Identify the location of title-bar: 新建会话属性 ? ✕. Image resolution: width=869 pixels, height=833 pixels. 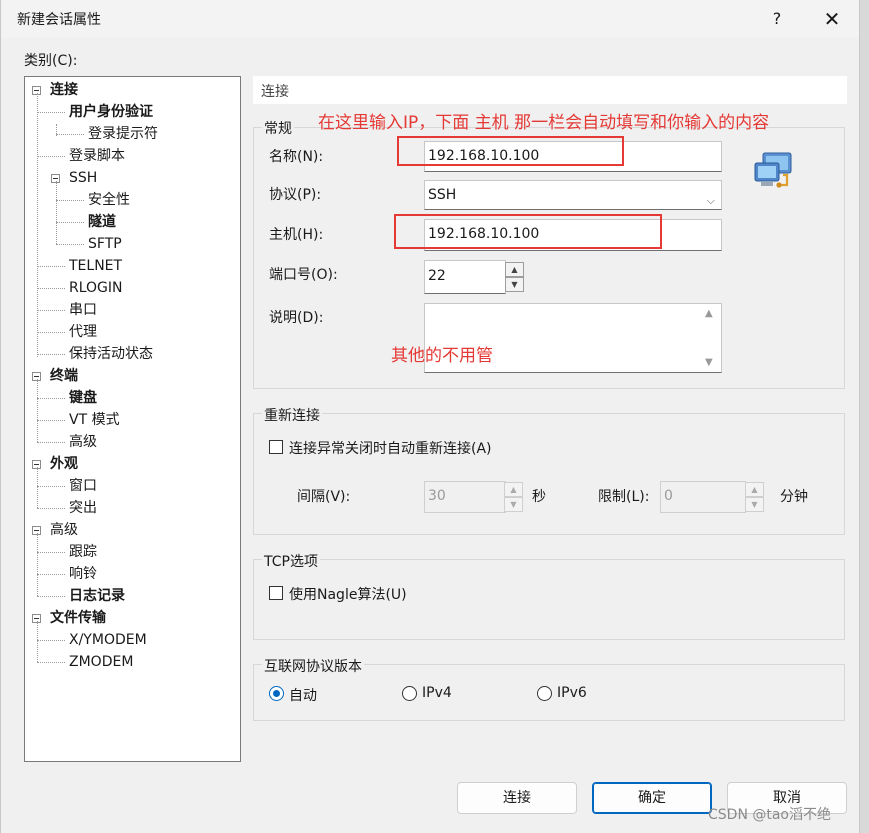
(430, 19).